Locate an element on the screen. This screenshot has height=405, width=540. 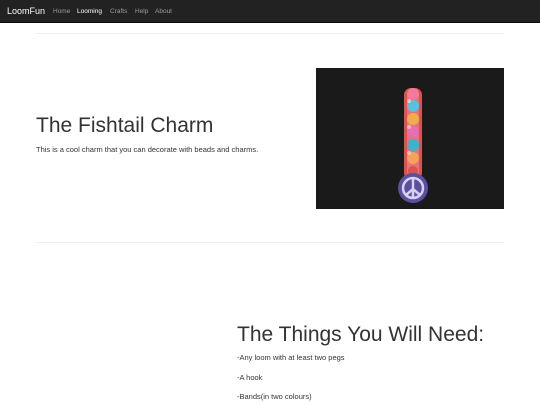
nav-home: Home is located at coordinates (61, 11).